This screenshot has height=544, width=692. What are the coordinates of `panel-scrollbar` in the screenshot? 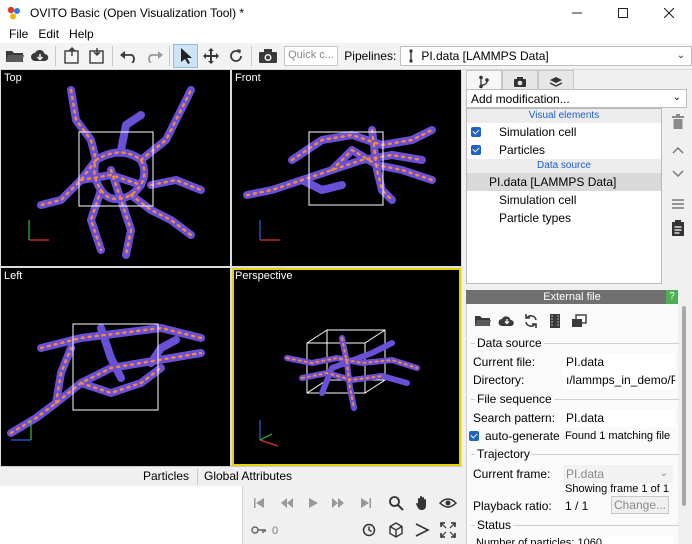 It's located at (684, 424).